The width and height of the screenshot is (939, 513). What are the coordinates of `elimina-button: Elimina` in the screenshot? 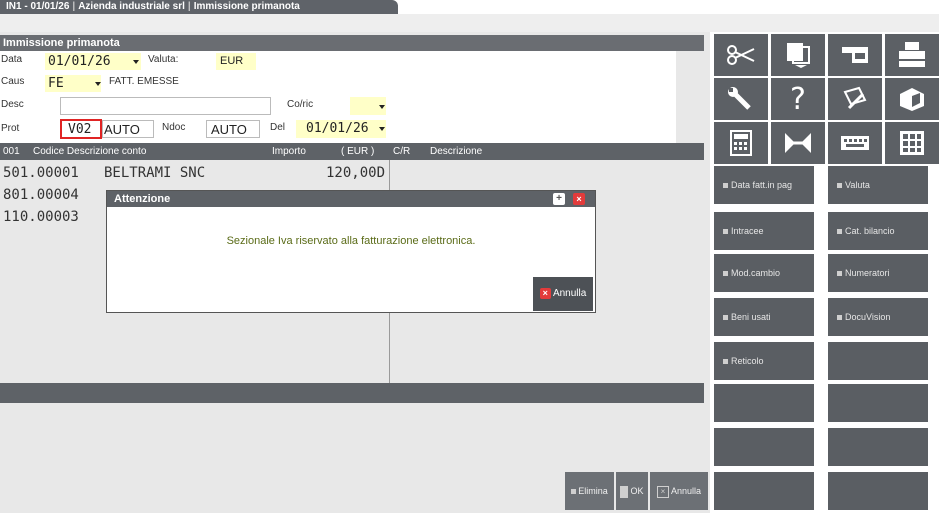 It's located at (589, 491).